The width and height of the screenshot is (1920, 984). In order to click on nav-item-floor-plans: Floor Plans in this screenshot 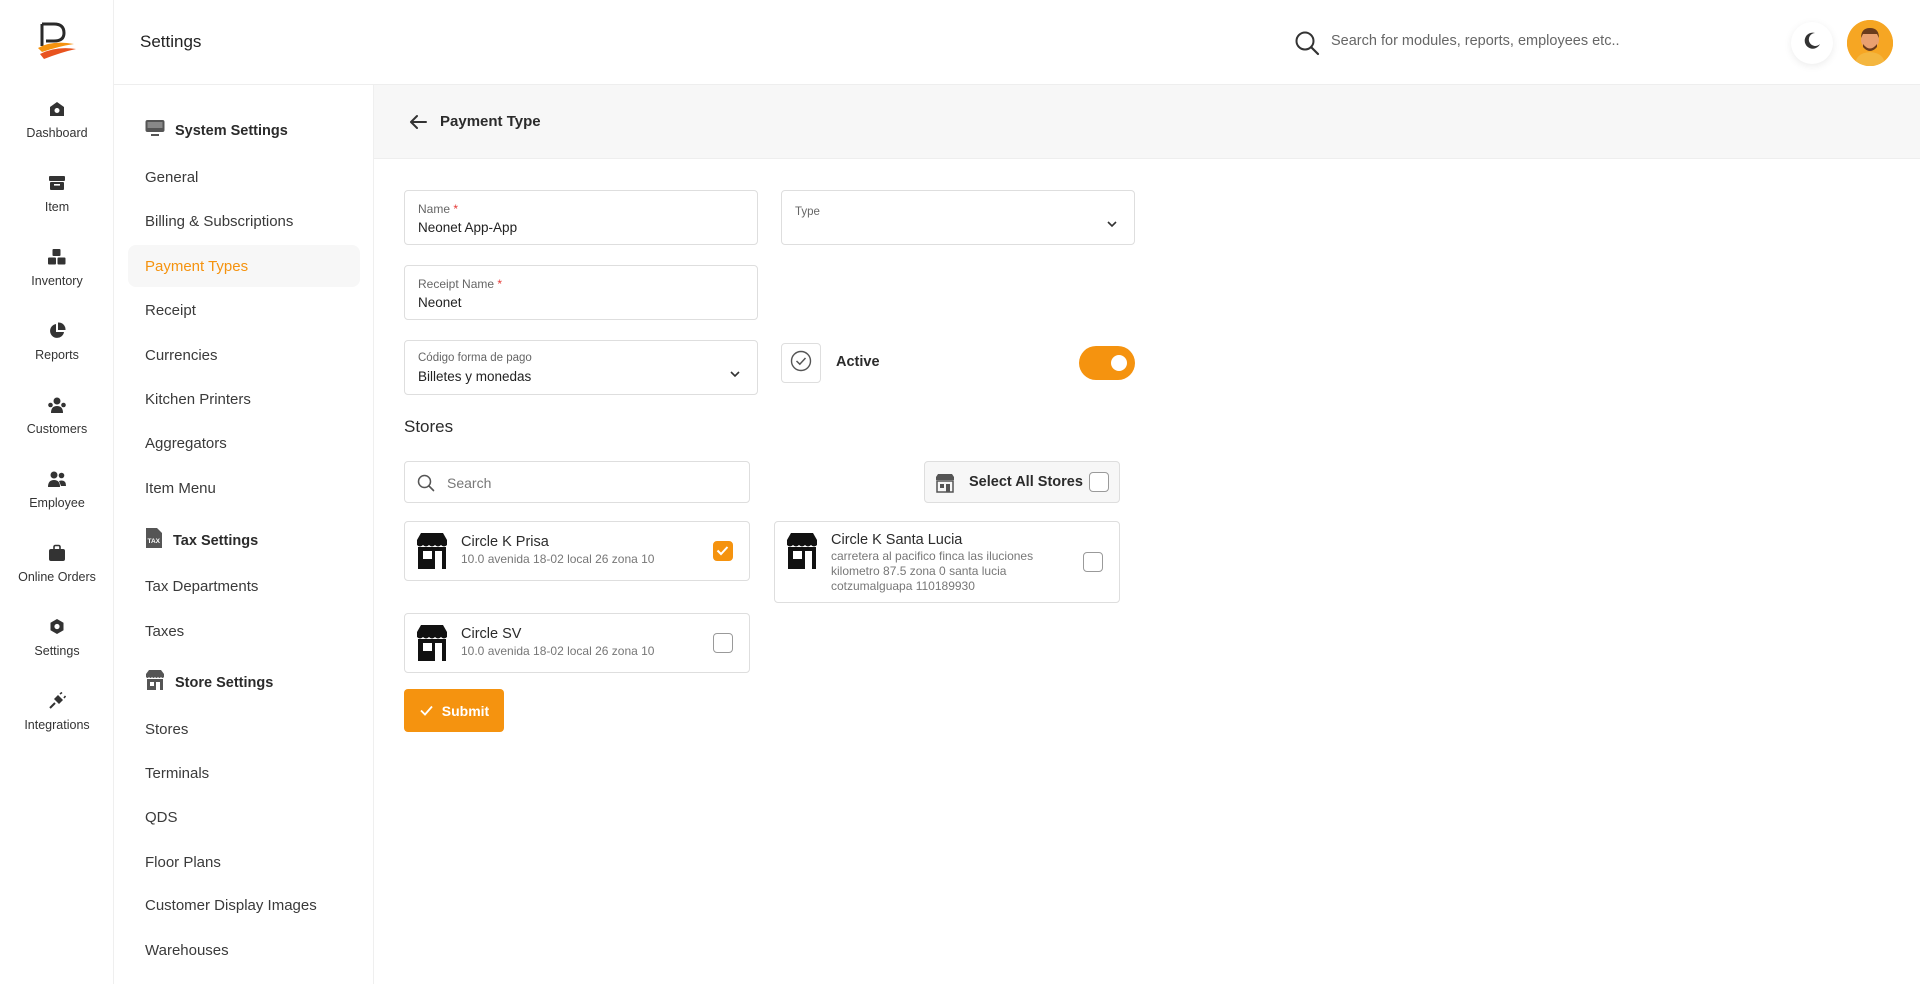, I will do `click(244, 862)`.